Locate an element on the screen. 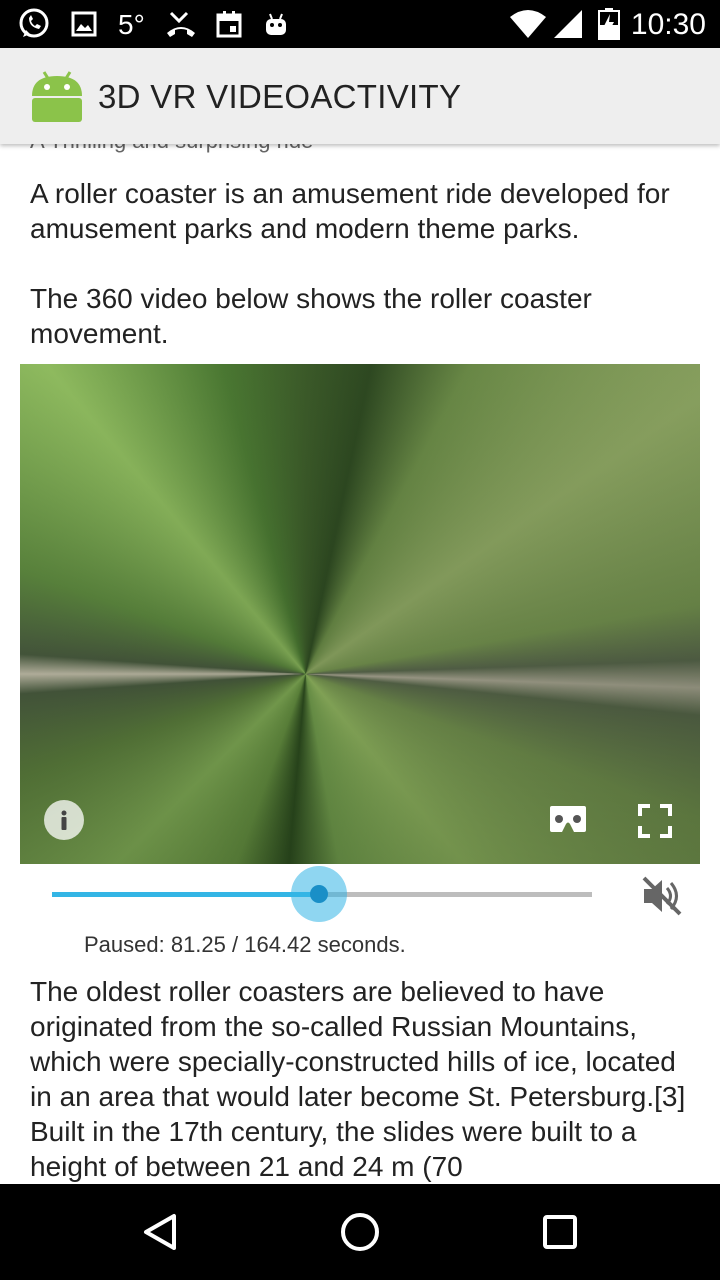 The image size is (720, 1280). clock: 10:30 is located at coordinates (668, 24).